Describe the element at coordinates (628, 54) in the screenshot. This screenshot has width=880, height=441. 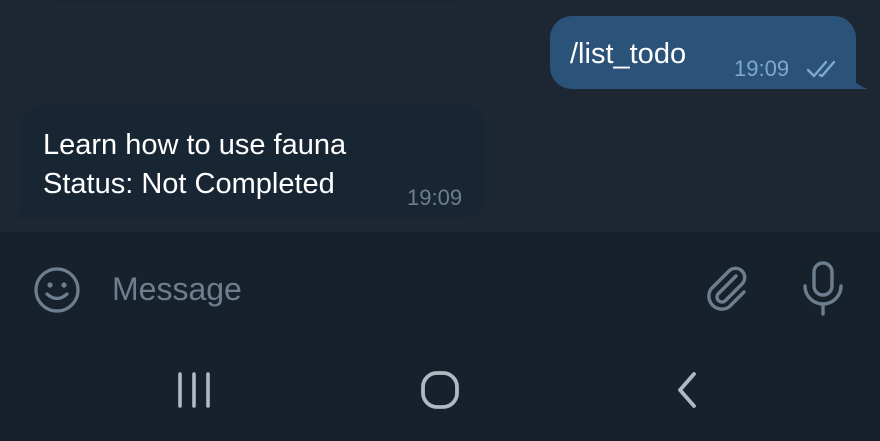
I see `outgoing-message-text: /list_todo` at that location.